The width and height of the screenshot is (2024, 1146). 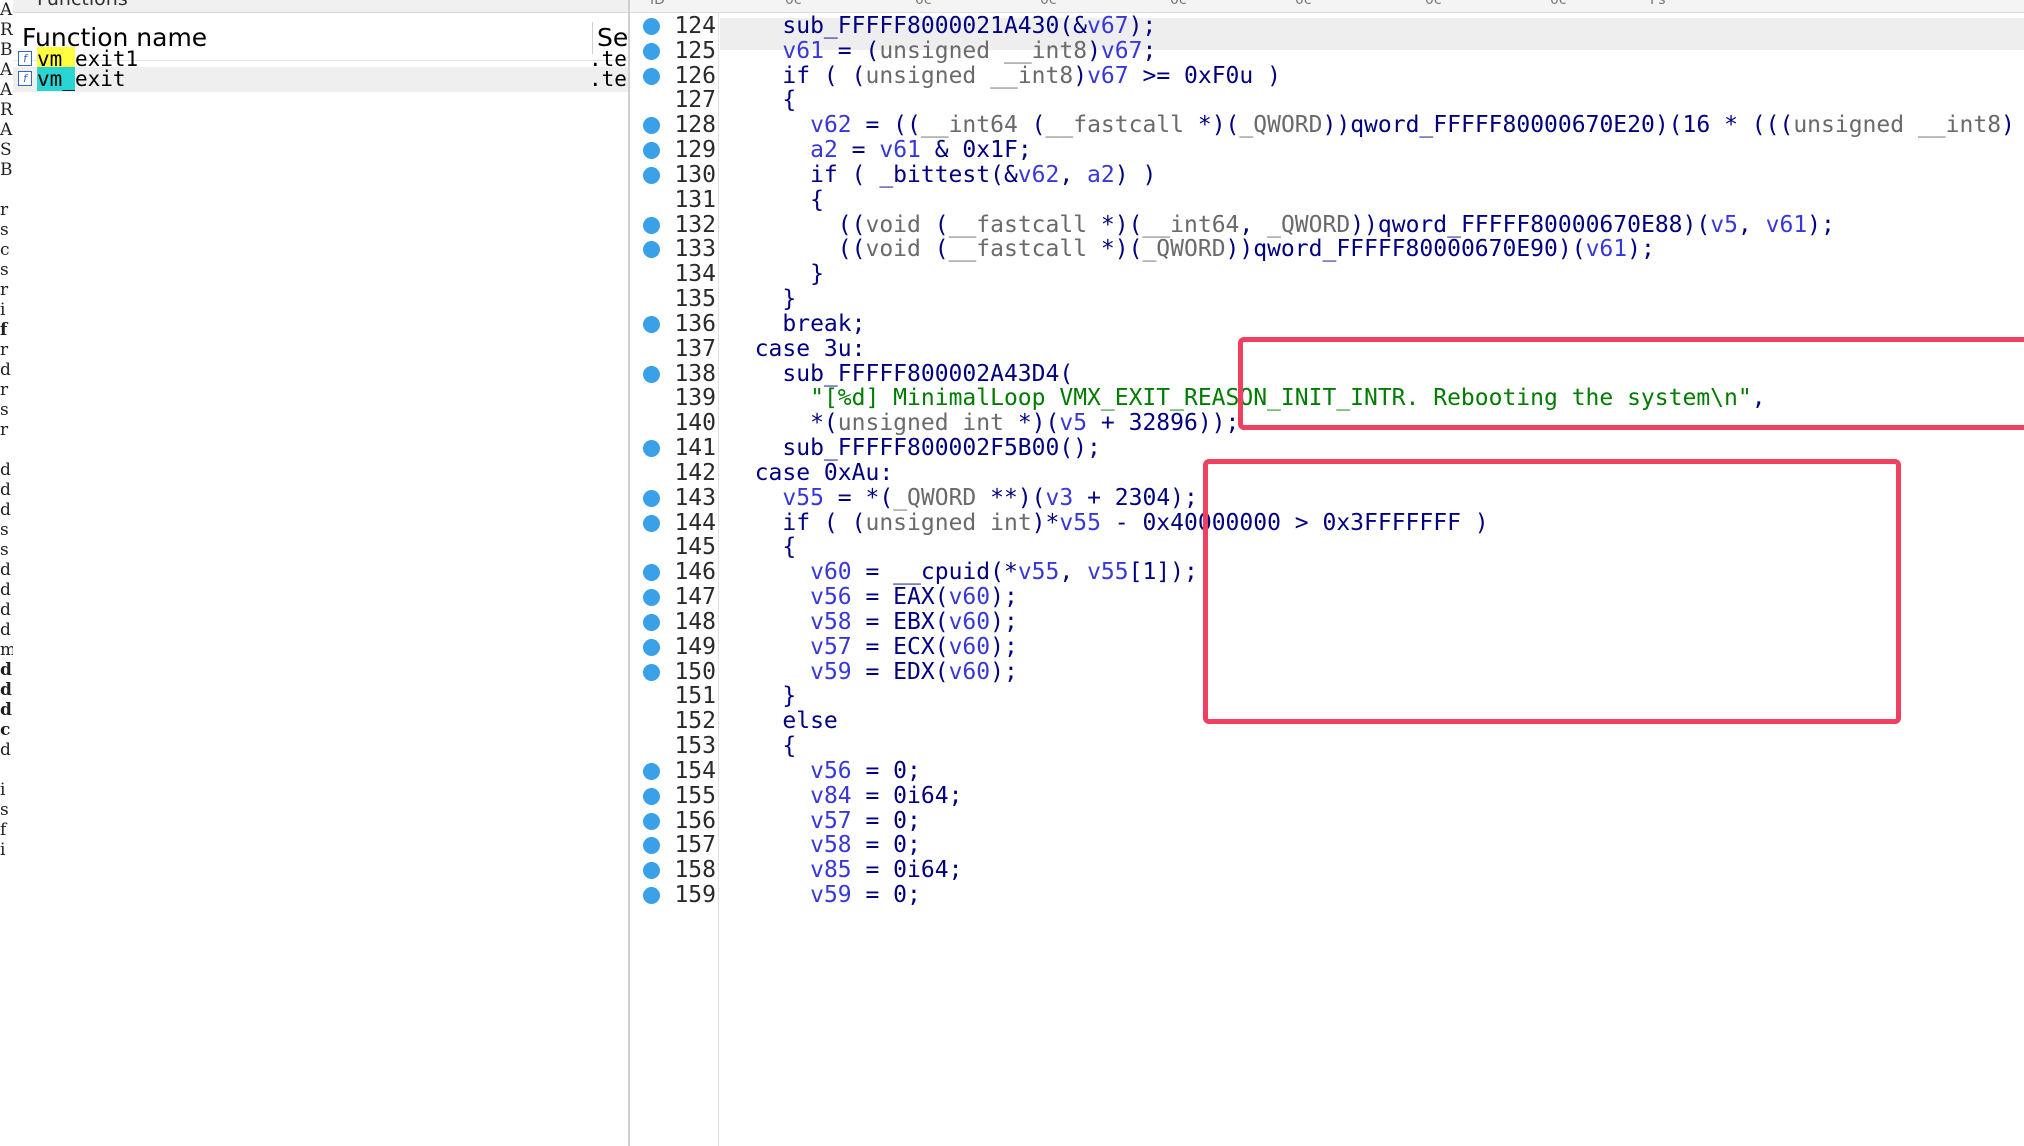 I want to click on line-number: 159, so click(x=695, y=895).